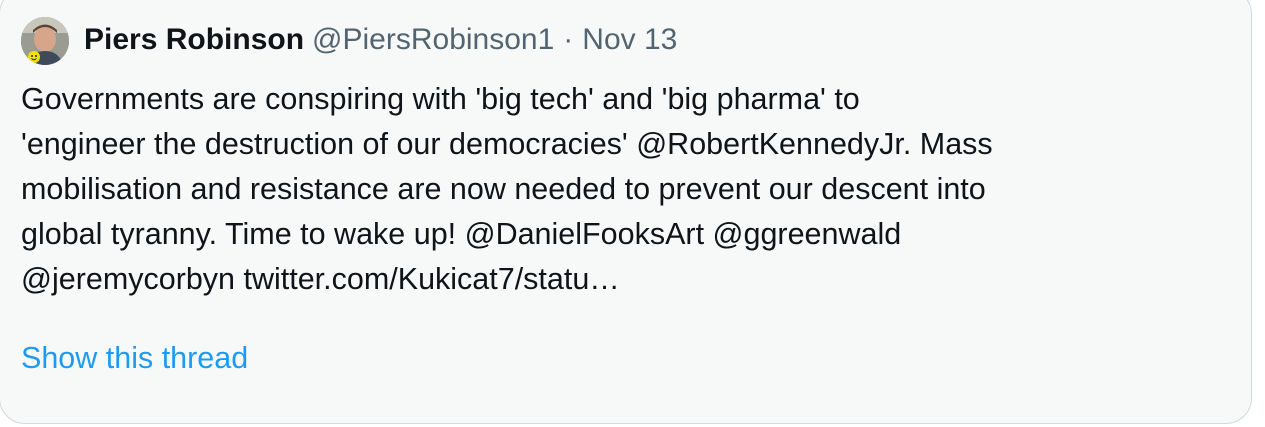 The height and width of the screenshot is (427, 1265). Describe the element at coordinates (433, 40) in the screenshot. I see `author-handle: @PiersRobinson1` at that location.